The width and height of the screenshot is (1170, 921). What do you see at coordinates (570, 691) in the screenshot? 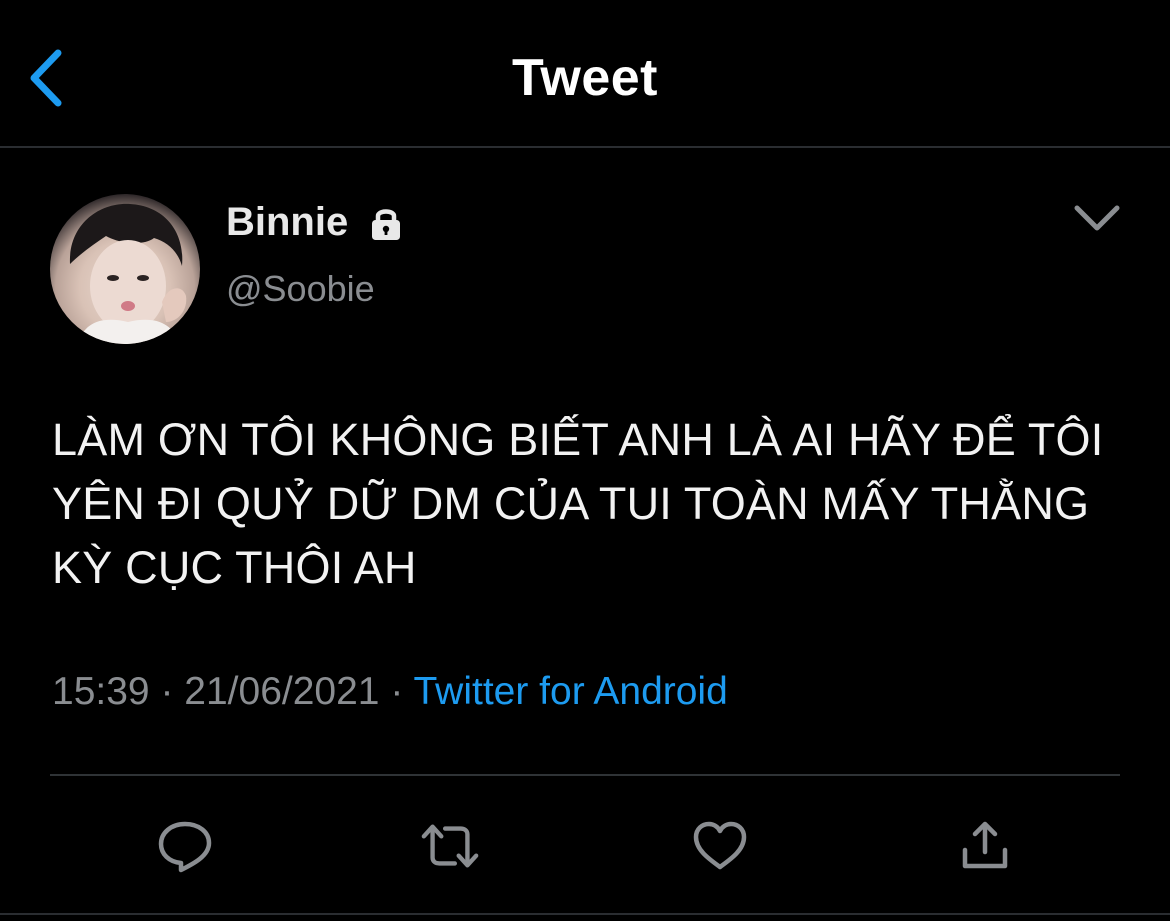
I see `tweet-source-link: Twitter for Android` at bounding box center [570, 691].